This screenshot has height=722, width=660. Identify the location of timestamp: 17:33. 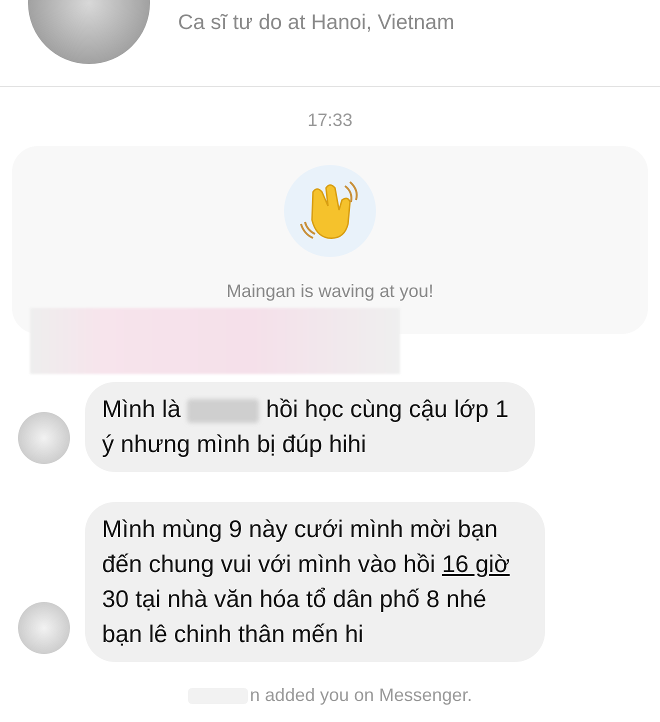
(330, 120).